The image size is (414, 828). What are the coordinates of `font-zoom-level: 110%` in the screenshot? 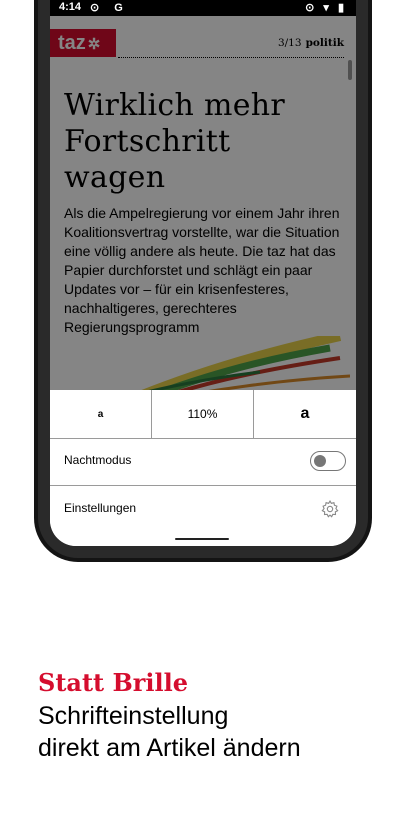 It's located at (203, 414).